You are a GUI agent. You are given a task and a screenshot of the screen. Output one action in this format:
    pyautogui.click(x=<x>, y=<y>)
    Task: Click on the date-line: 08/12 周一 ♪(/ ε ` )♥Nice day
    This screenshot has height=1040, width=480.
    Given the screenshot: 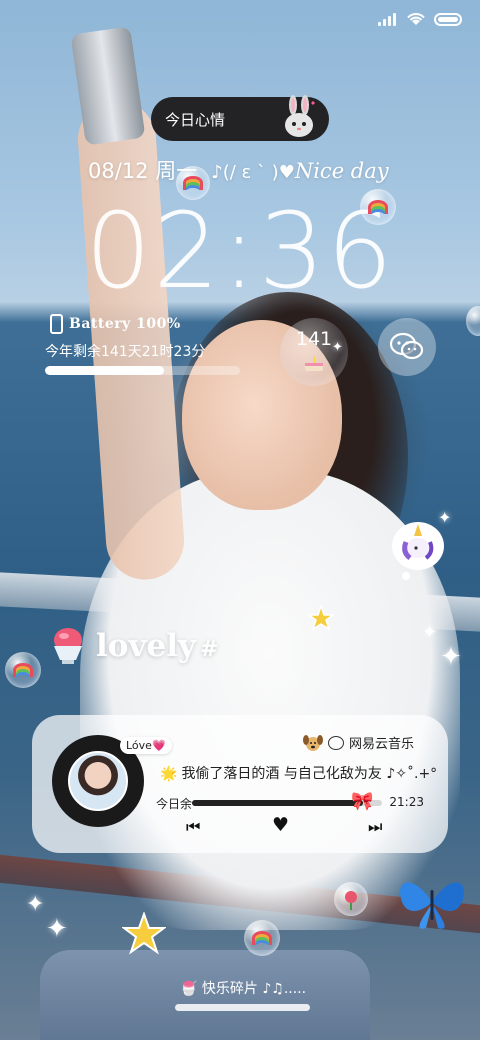 What is the action you would take?
    pyautogui.click(x=238, y=170)
    